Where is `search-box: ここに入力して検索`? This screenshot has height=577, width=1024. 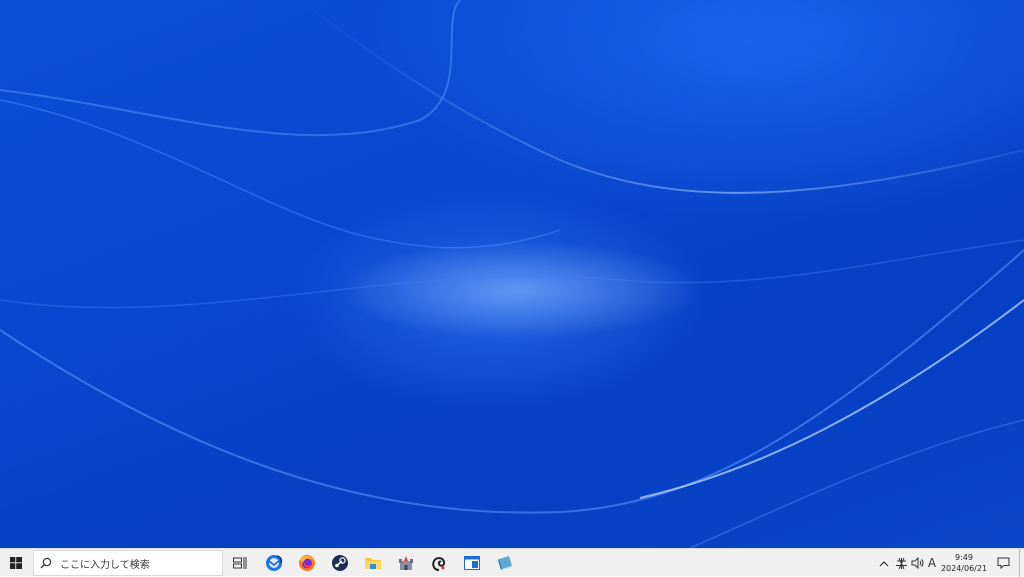 search-box: ここに入力して検索 is located at coordinates (128, 563).